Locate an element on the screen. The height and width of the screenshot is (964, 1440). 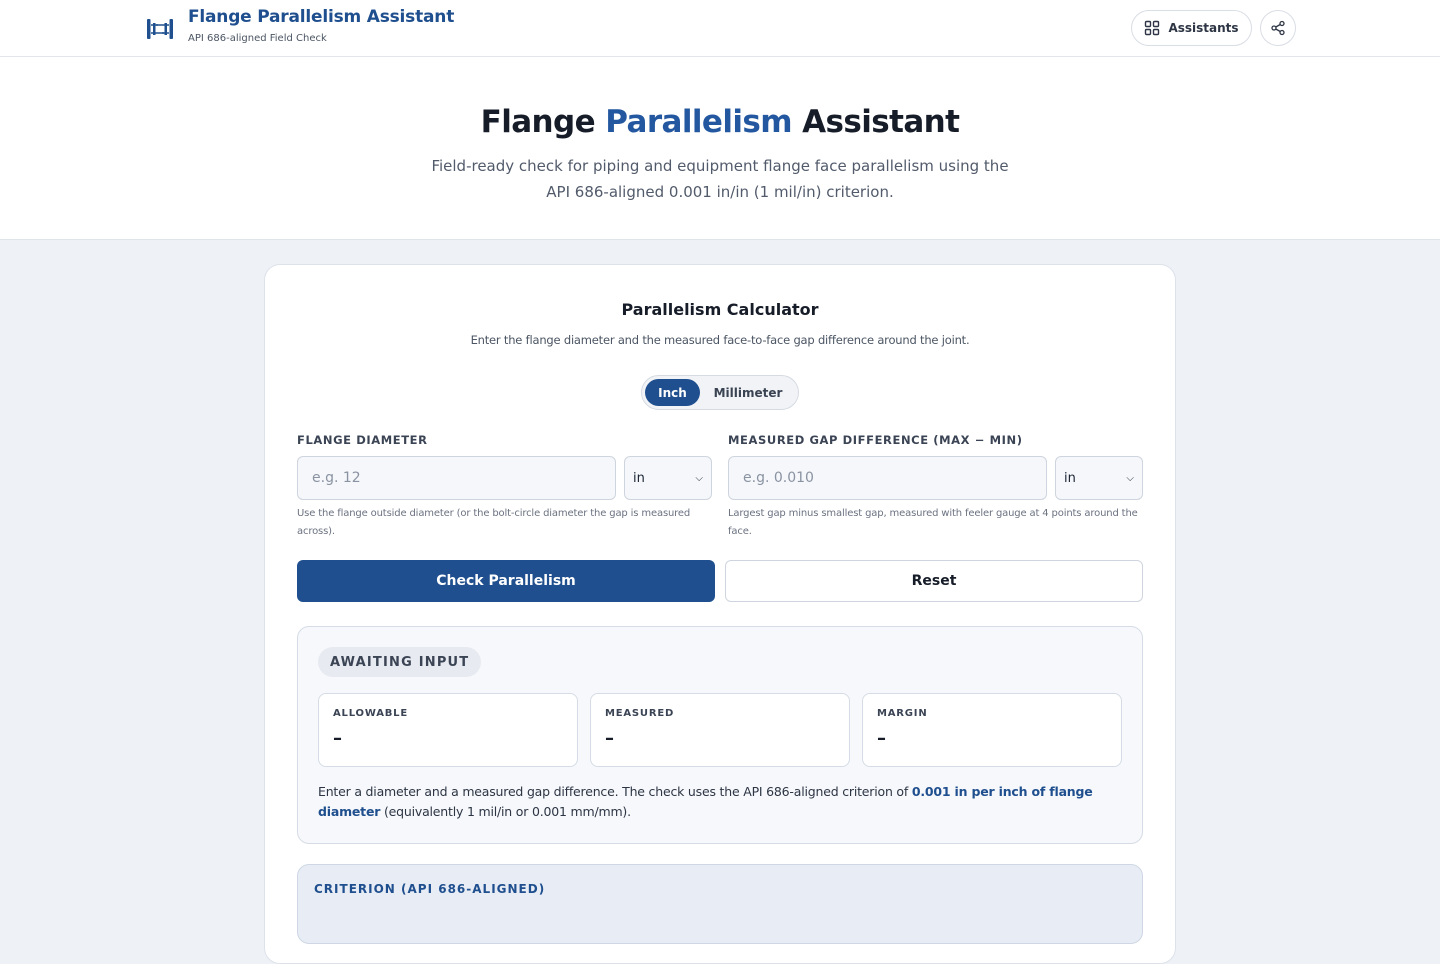
metric-margin: MARGIN – is located at coordinates (992, 730).